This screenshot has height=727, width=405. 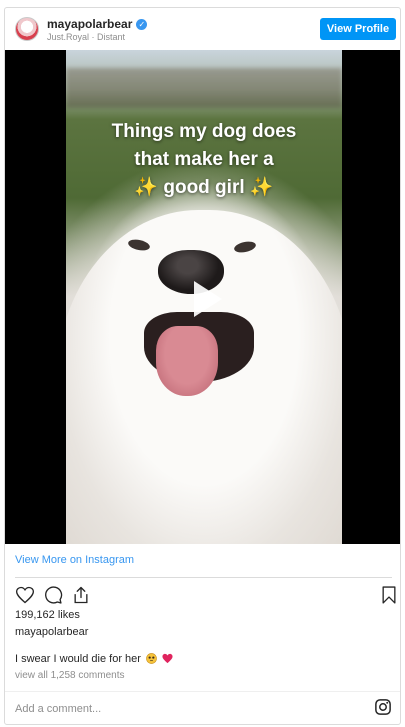 What do you see at coordinates (27, 29) in the screenshot?
I see `avatar` at bounding box center [27, 29].